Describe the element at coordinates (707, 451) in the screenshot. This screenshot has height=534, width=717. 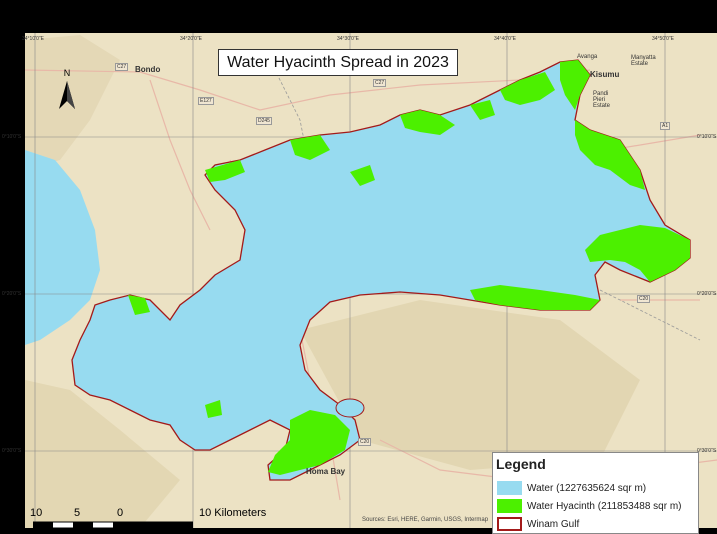
I see `graticule-right-label: 0°30'0"S` at that location.